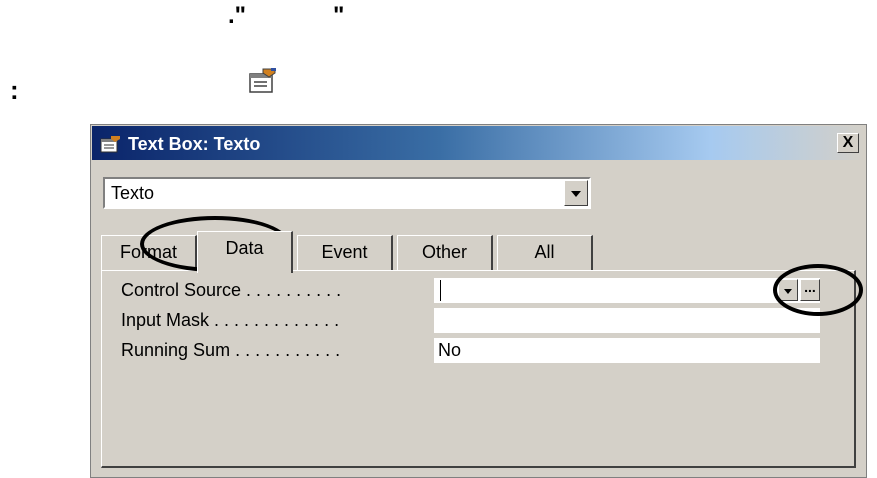  I want to click on text-cursor, so click(440, 290).